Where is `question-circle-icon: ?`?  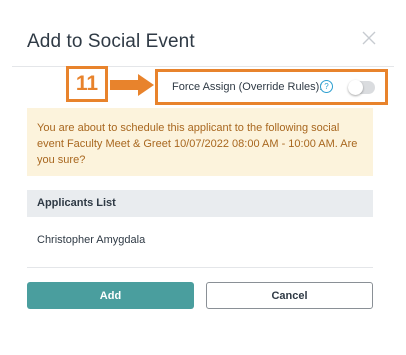
question-circle-icon: ? is located at coordinates (326, 86).